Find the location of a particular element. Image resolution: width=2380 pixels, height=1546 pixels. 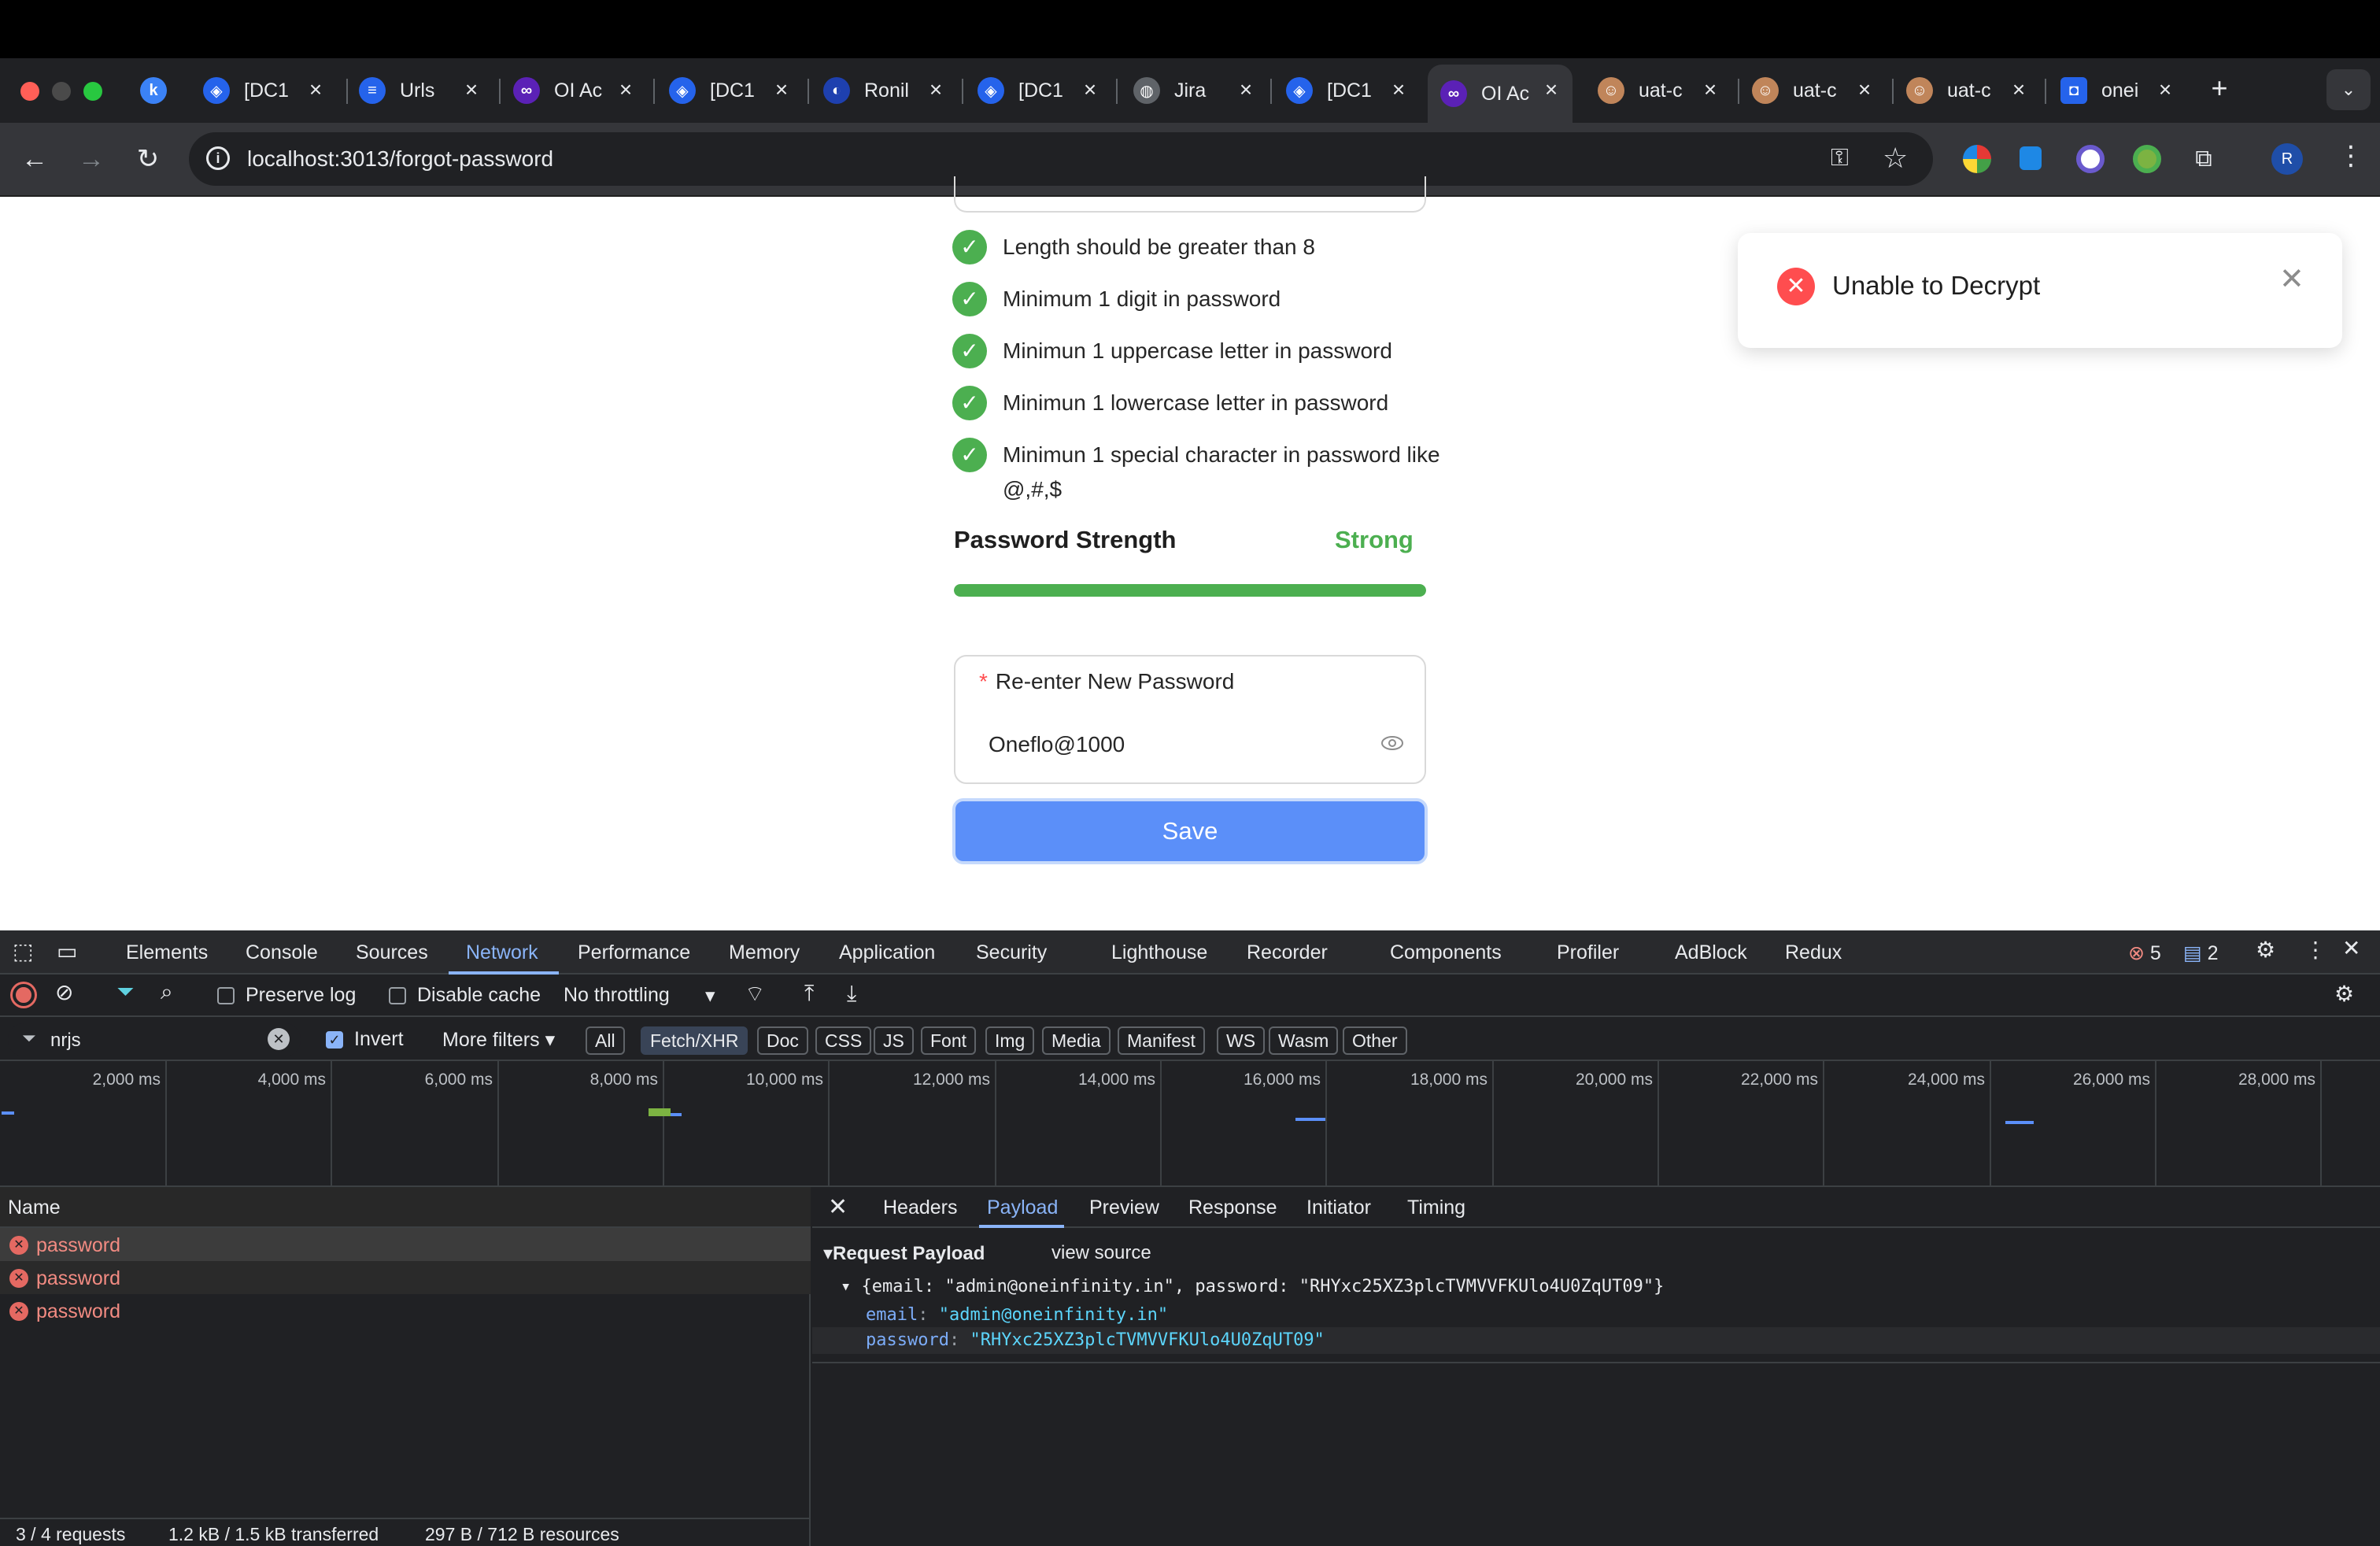

password-key-icon: ⚿ is located at coordinates (1840, 158).